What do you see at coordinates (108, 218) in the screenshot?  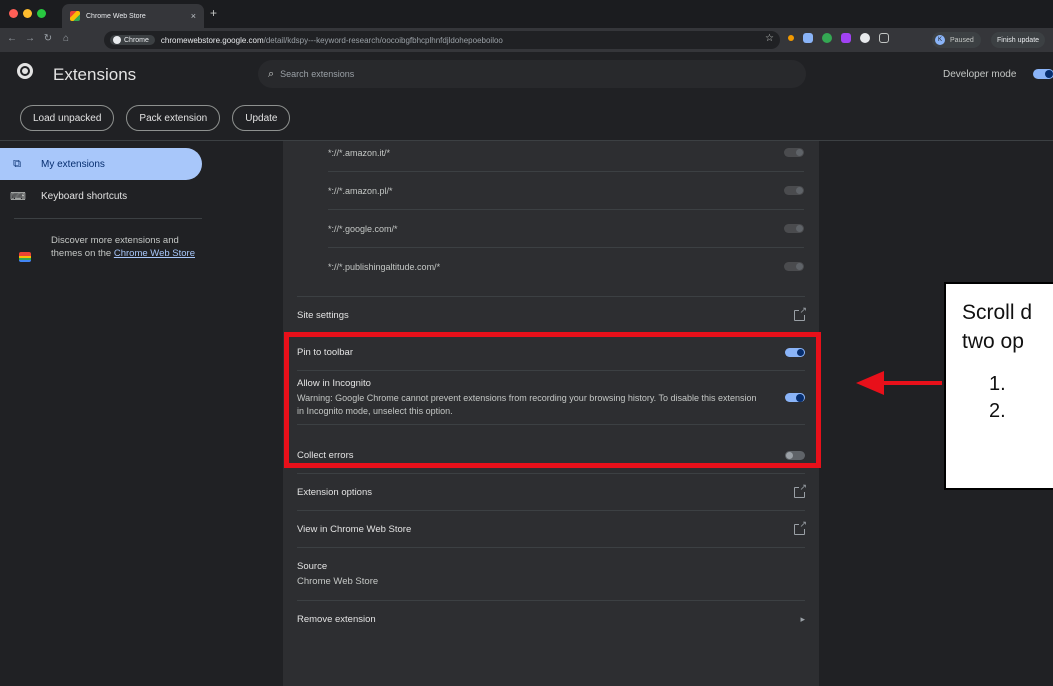 I see `sidebar-divider` at bounding box center [108, 218].